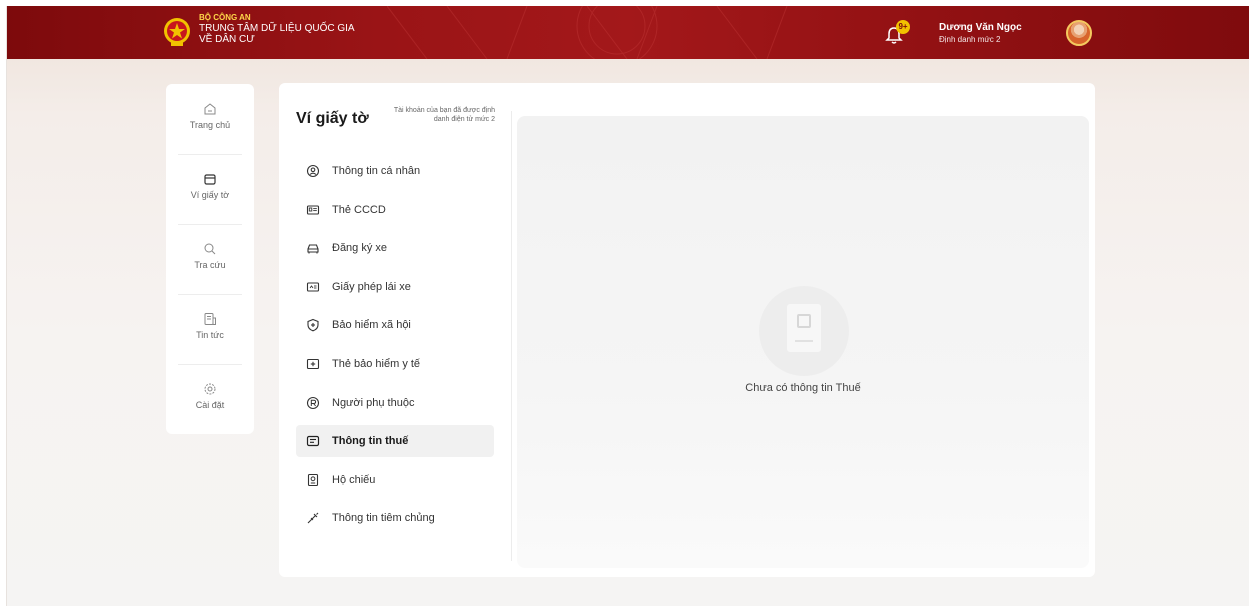  What do you see at coordinates (395, 480) in the screenshot?
I see `menu-item-passport: Hộ chiếu` at bounding box center [395, 480].